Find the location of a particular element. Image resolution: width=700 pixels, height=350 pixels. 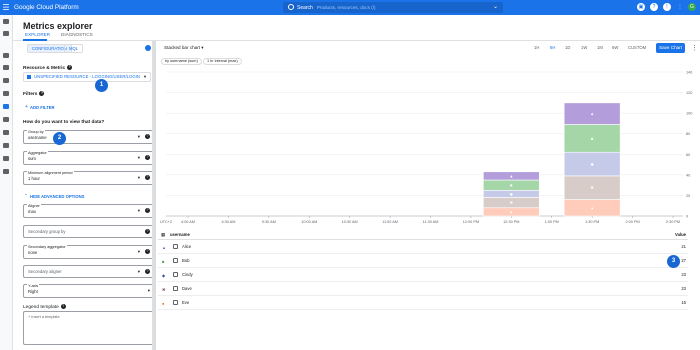

table-row: ■ Bob 27 is located at coordinates (423, 261).